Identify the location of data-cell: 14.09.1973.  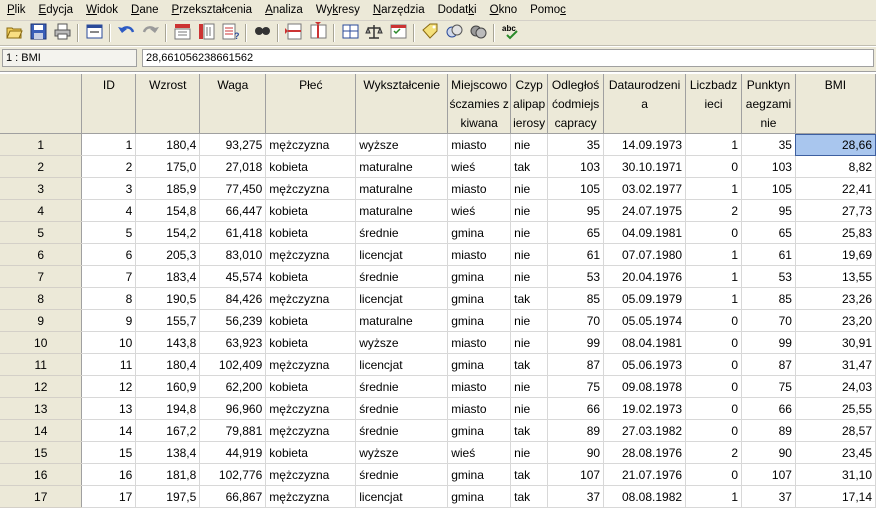
(645, 144).